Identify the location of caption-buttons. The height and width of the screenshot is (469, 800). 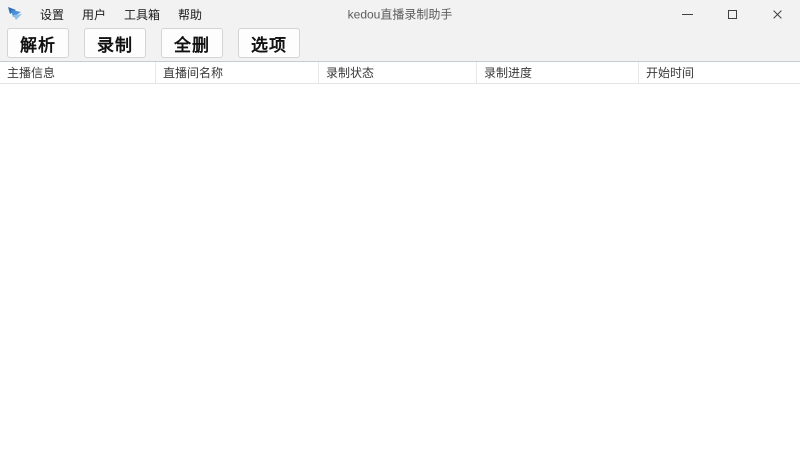
(732, 14).